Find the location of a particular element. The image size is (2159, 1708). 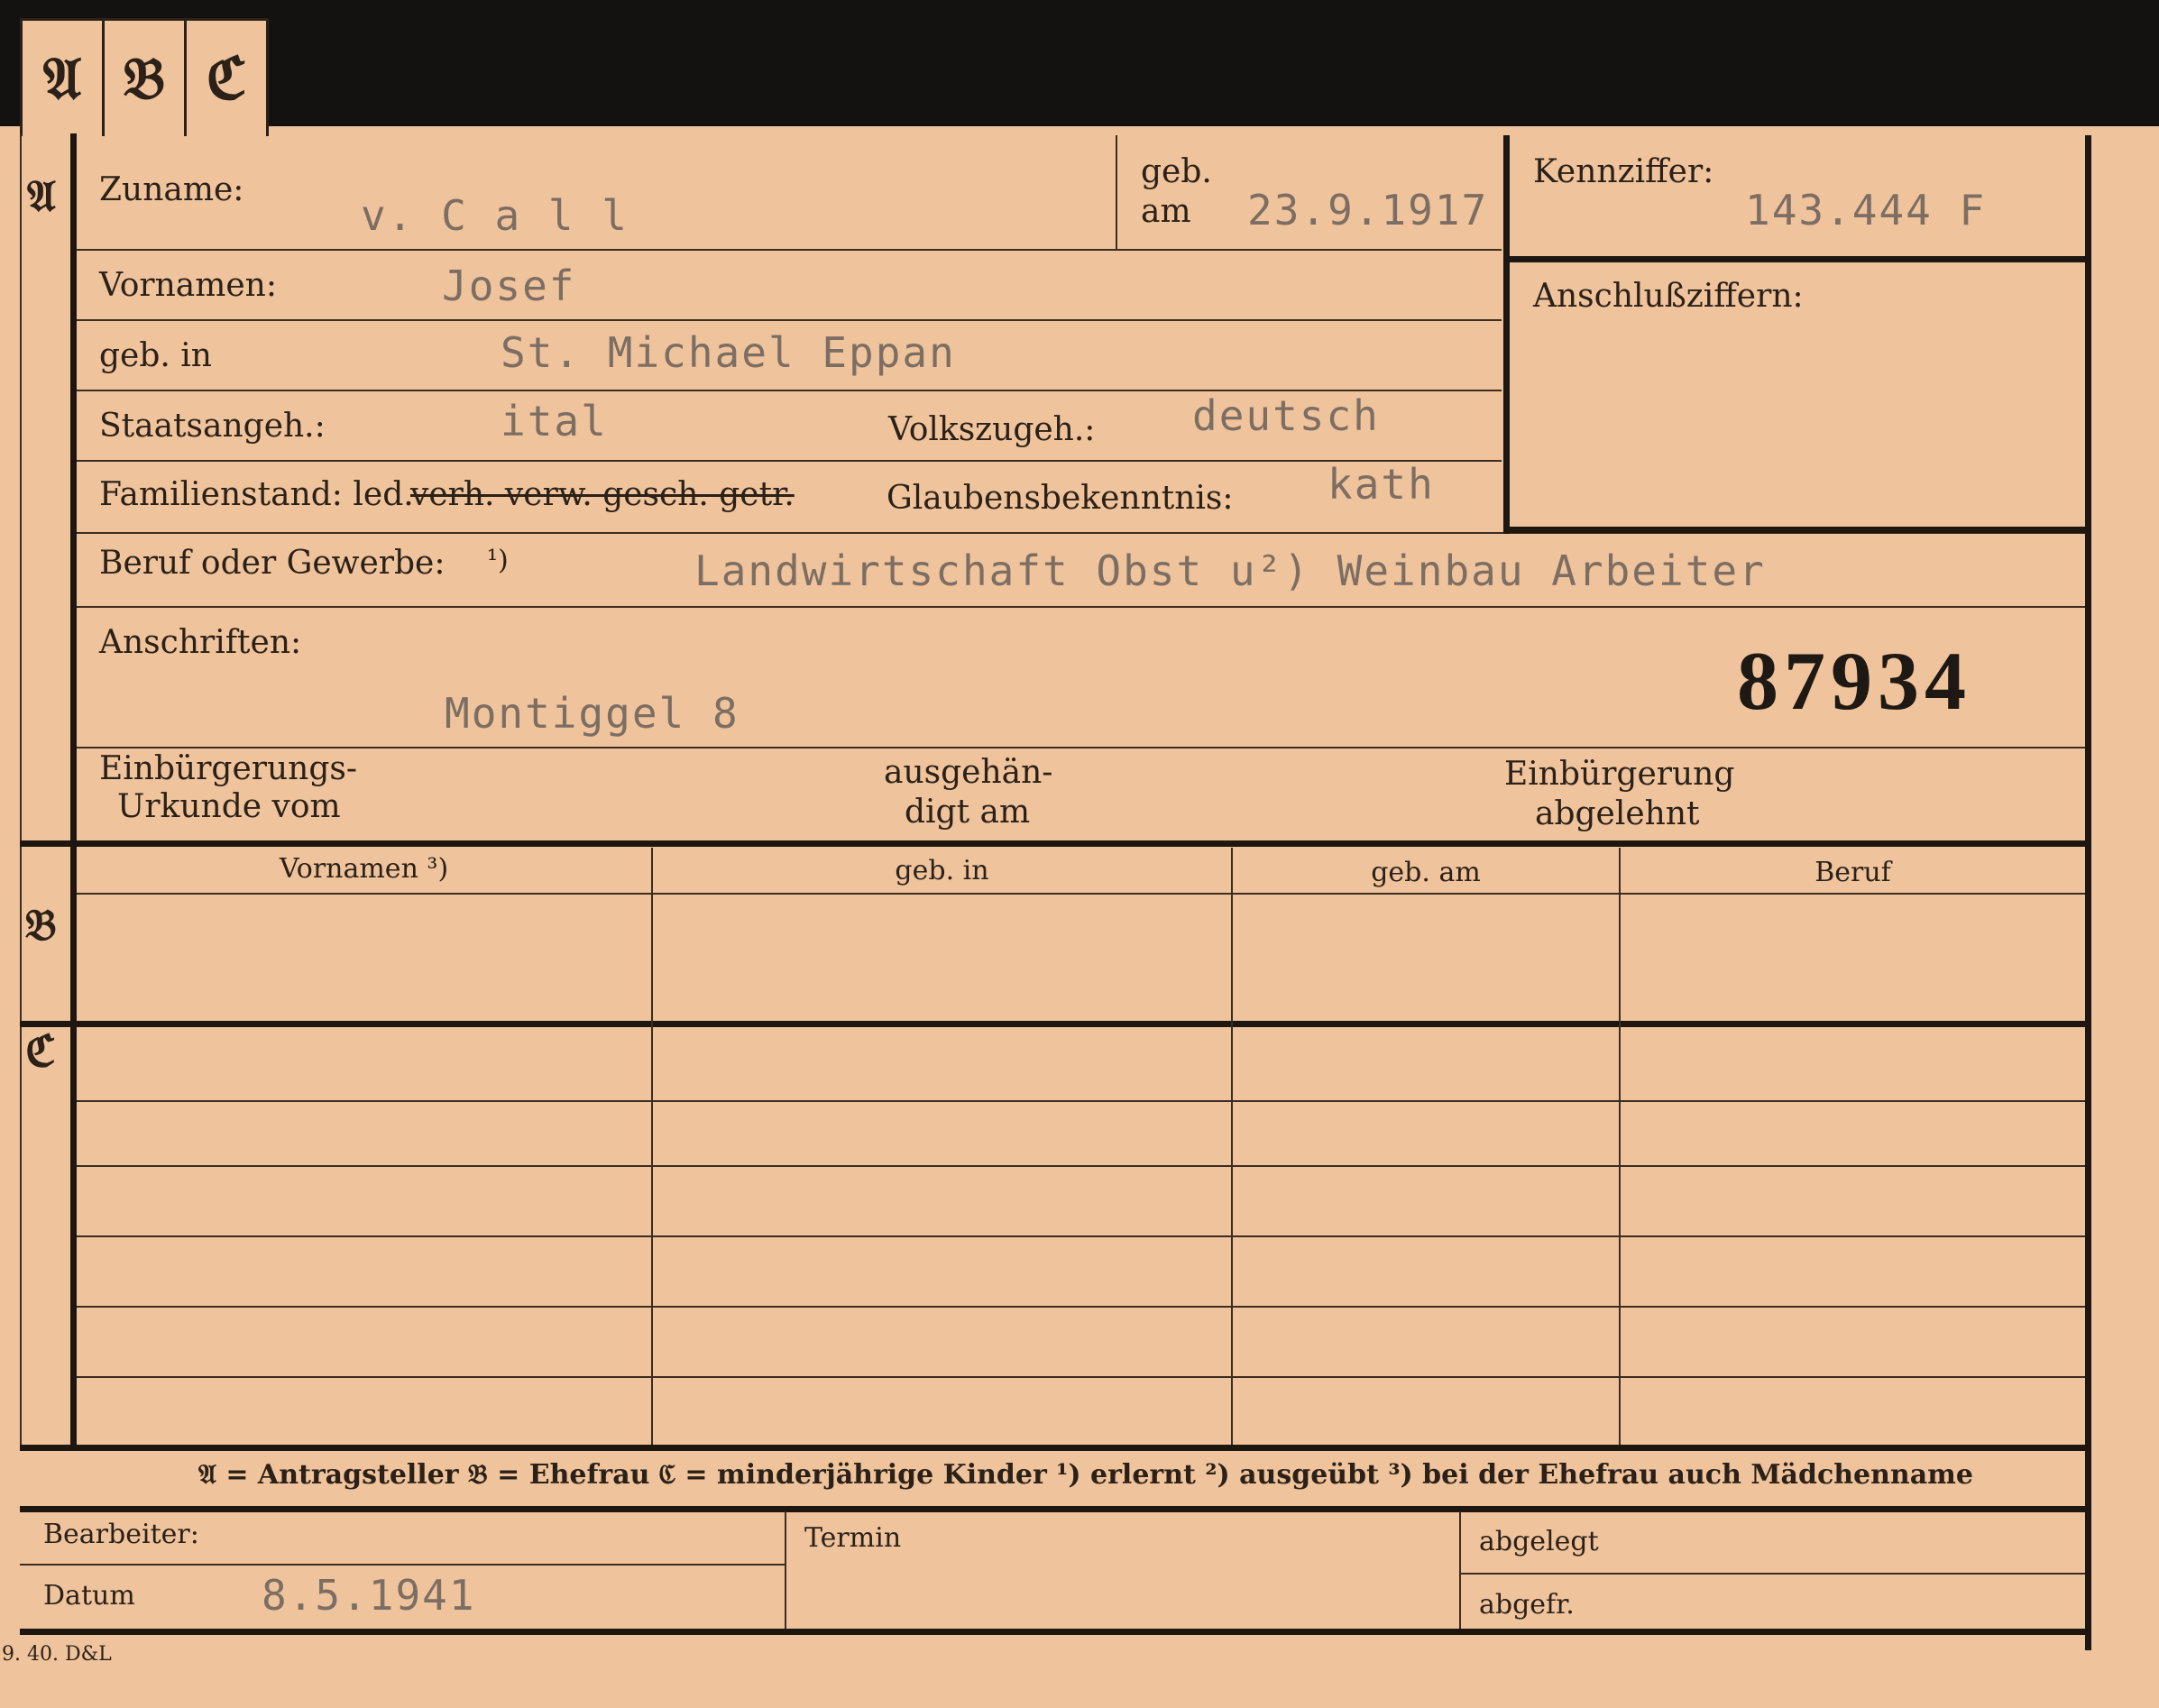

vornamen-value: Josef is located at coordinates (509, 286).